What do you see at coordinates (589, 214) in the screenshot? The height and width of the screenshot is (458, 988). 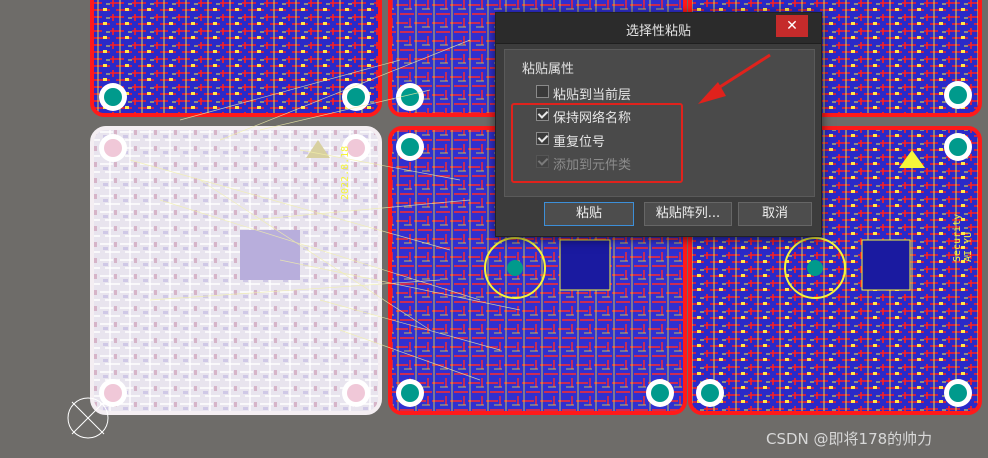 I see `paste-button: 粘贴` at bounding box center [589, 214].